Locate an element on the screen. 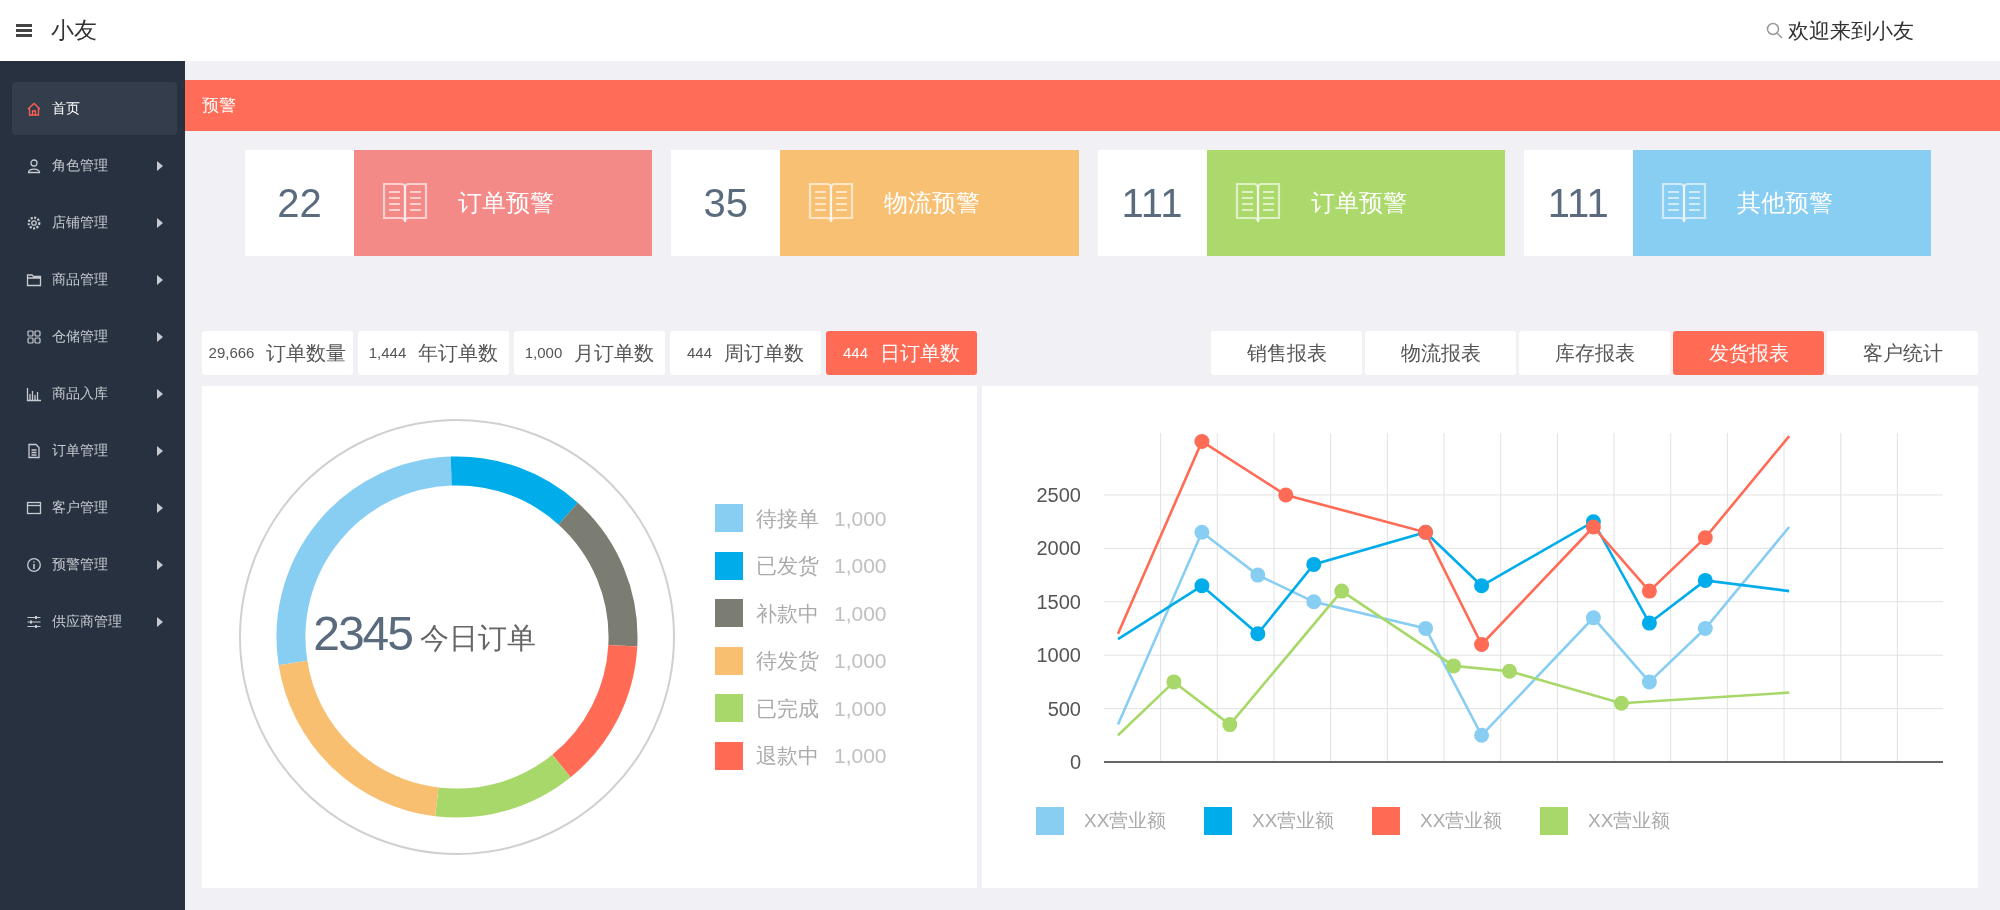 Image resolution: width=2000 pixels, height=910 pixels. grid-icon is located at coordinates (34, 336).